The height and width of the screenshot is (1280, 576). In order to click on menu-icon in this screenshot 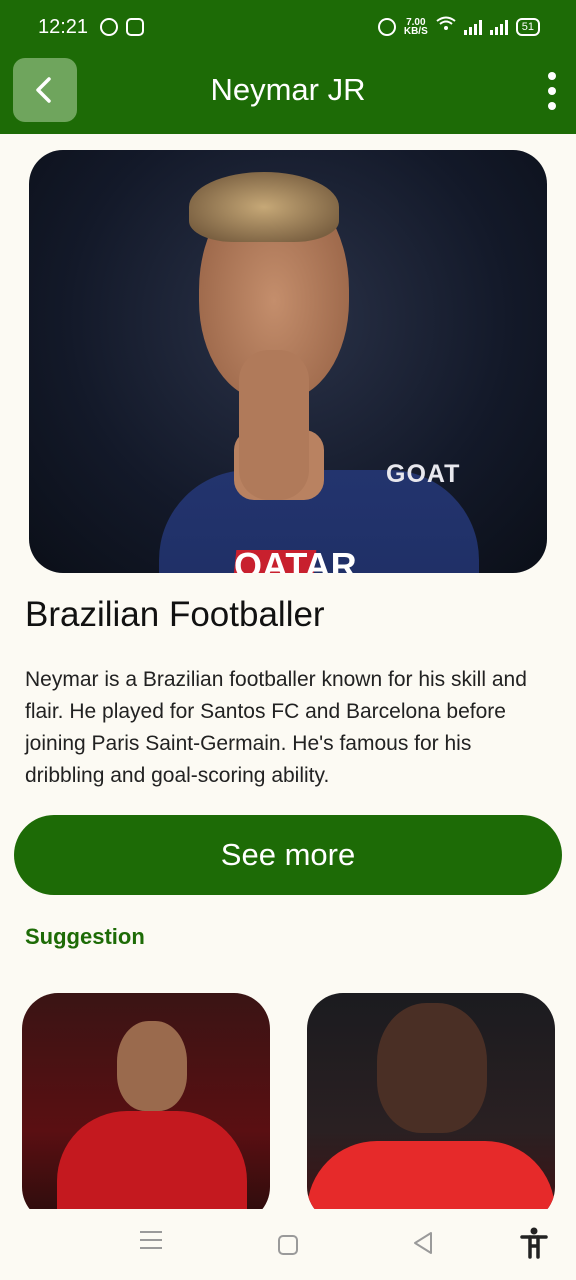, I will do `click(151, 1243)`.